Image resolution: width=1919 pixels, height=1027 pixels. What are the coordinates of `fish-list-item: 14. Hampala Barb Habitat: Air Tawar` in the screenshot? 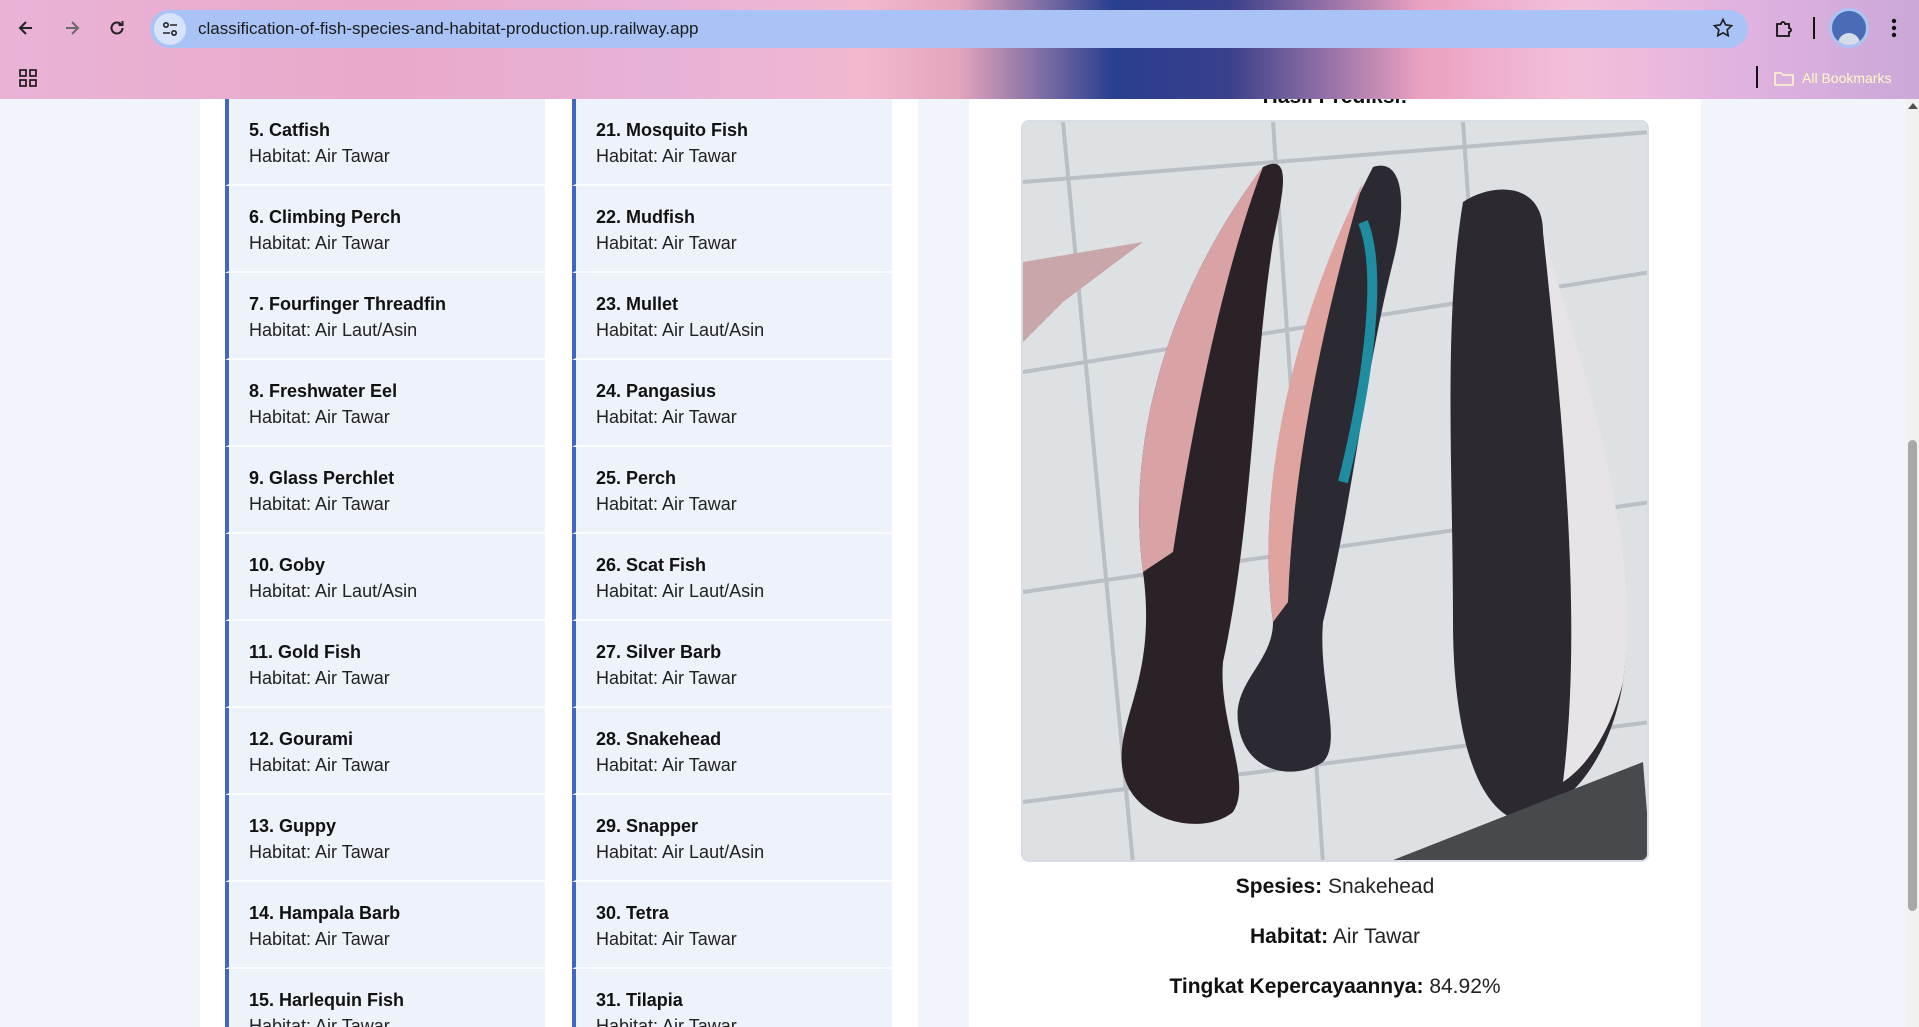 It's located at (385, 925).